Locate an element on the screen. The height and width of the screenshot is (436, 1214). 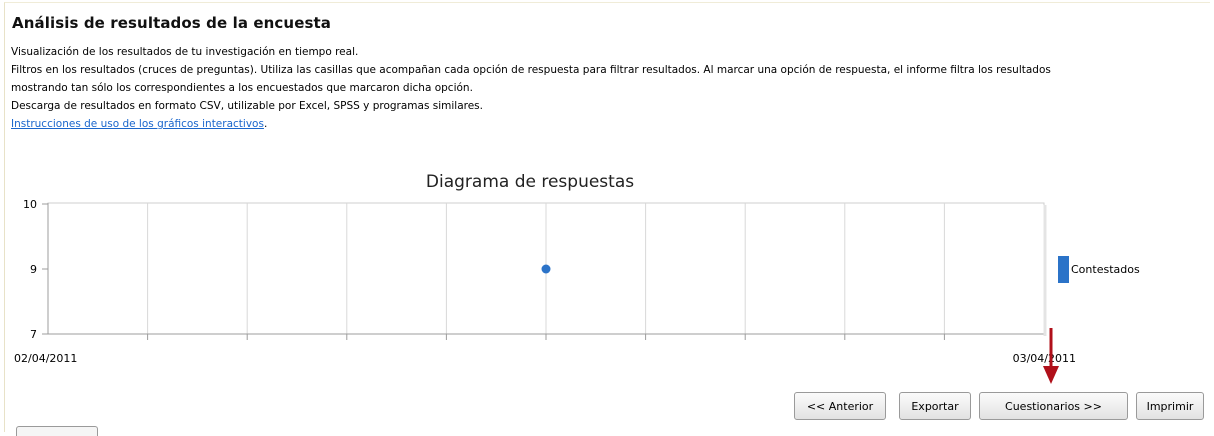
previous-button: << Anterior is located at coordinates (840, 406).